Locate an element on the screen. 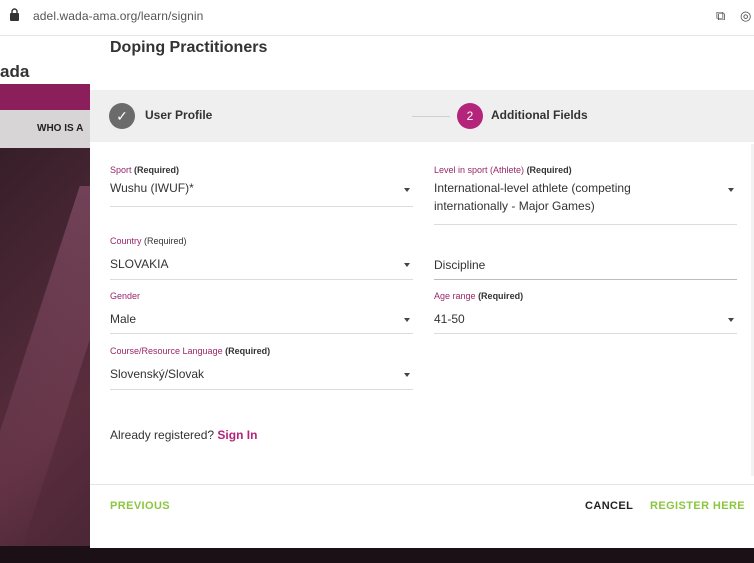 The height and width of the screenshot is (563, 754). level-label: Level in sport (Athlete) (Required) is located at coordinates (503, 170).